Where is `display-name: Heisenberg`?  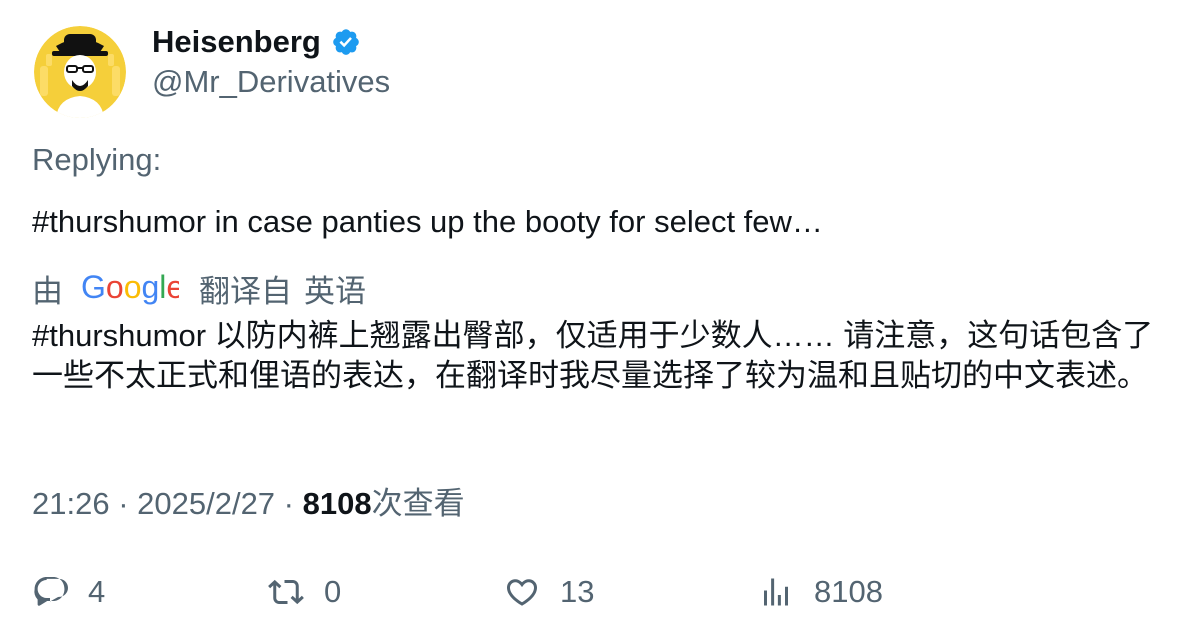 display-name: Heisenberg is located at coordinates (236, 42).